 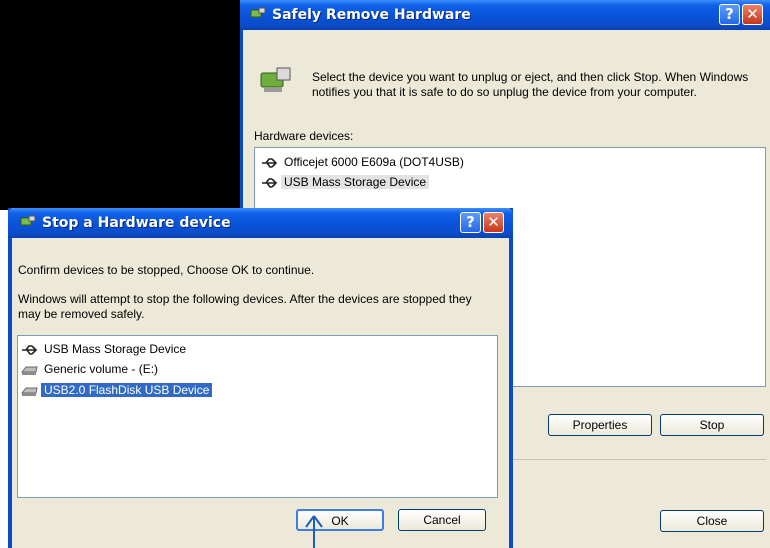 What do you see at coordinates (91, 369) in the screenshot?
I see `list-item: Generic volume - (E:)` at bounding box center [91, 369].